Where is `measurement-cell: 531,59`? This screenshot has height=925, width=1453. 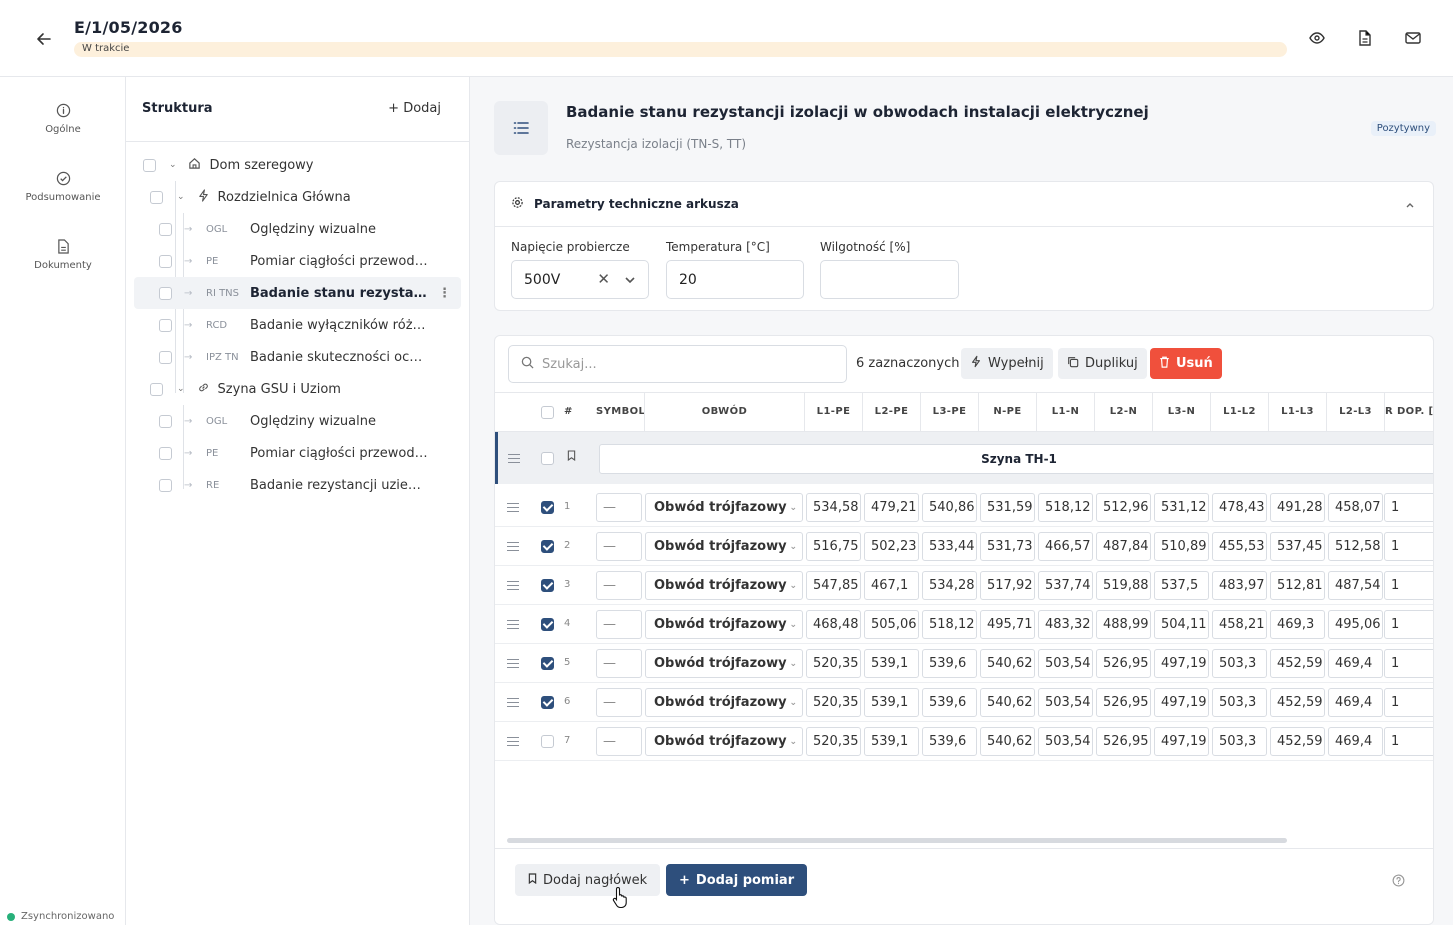
measurement-cell: 531,59 is located at coordinates (1007, 507).